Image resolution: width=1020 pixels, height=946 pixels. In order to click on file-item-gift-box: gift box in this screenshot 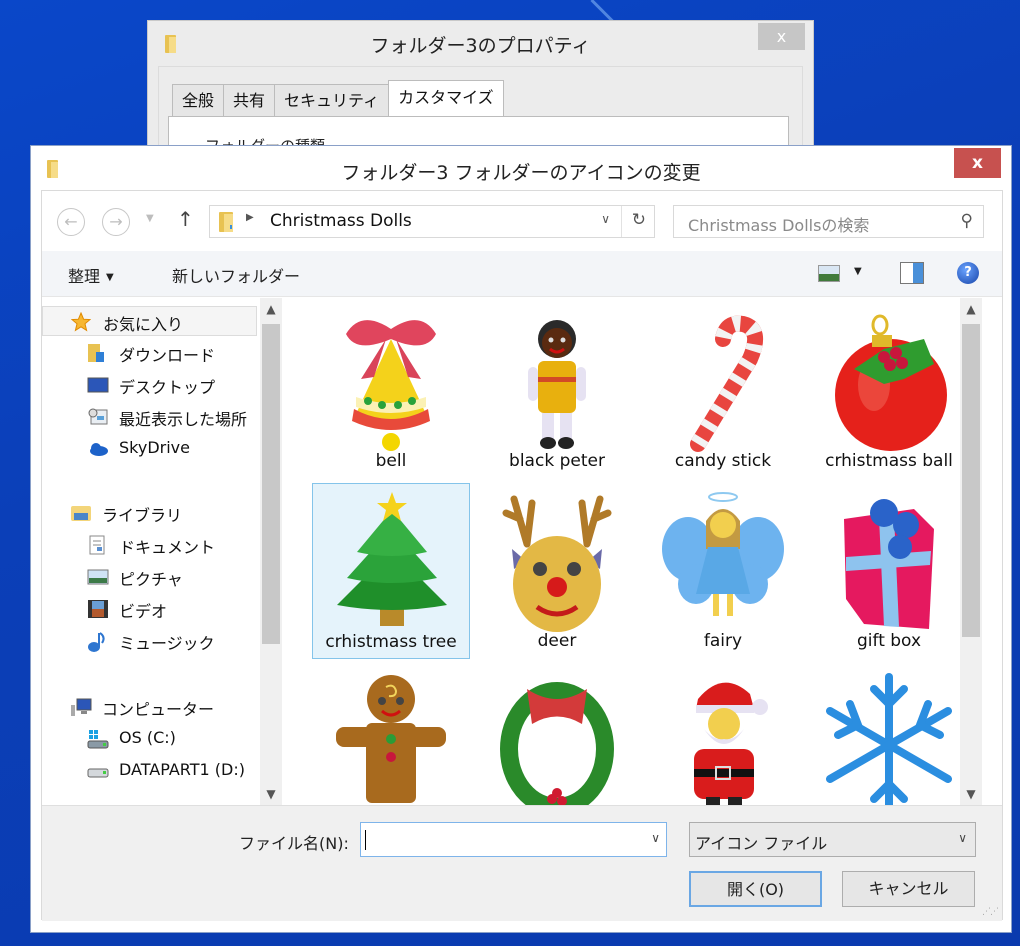, I will do `click(889, 571)`.